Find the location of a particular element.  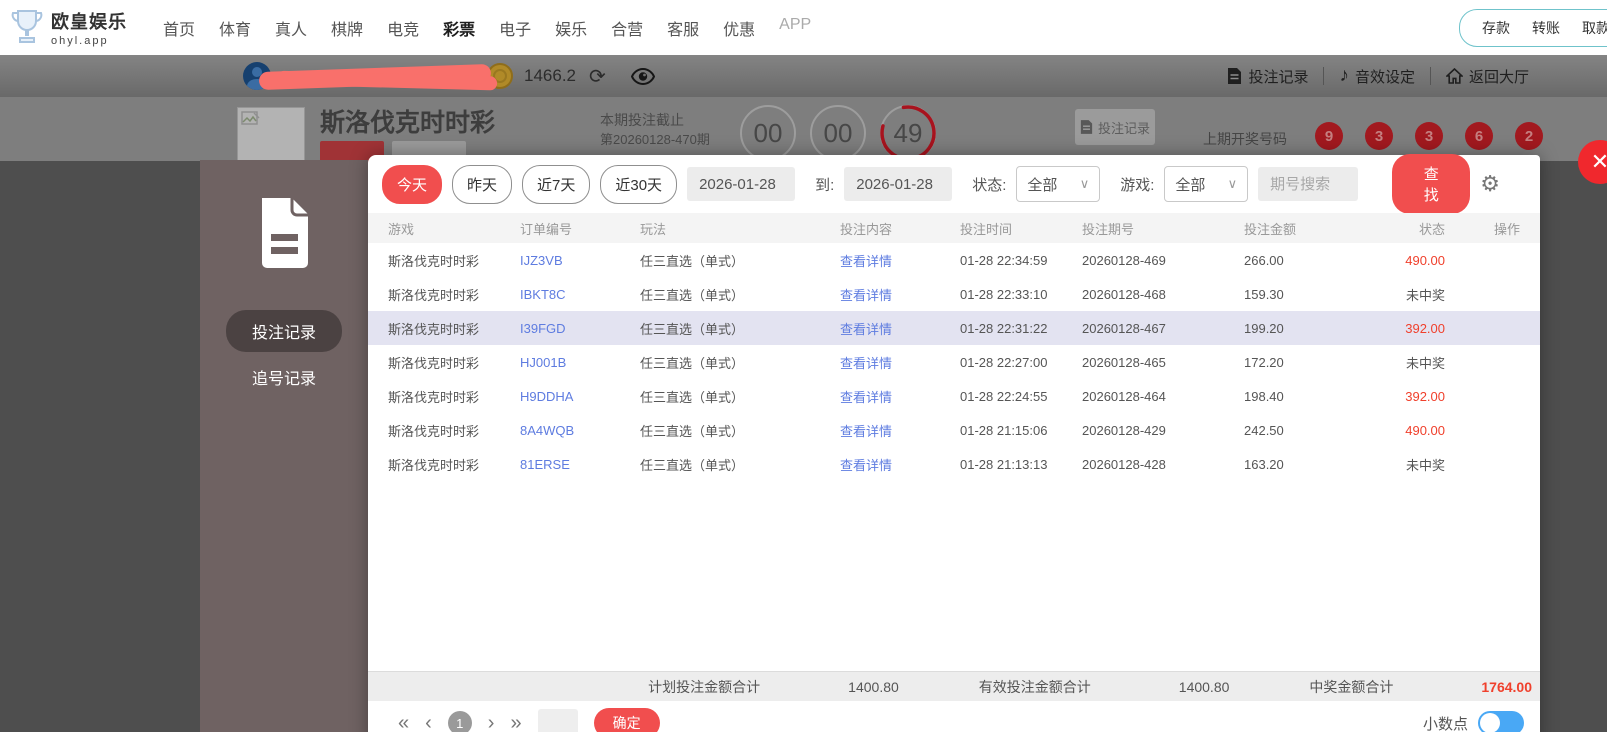

nav-item: APP is located at coordinates (795, 28).